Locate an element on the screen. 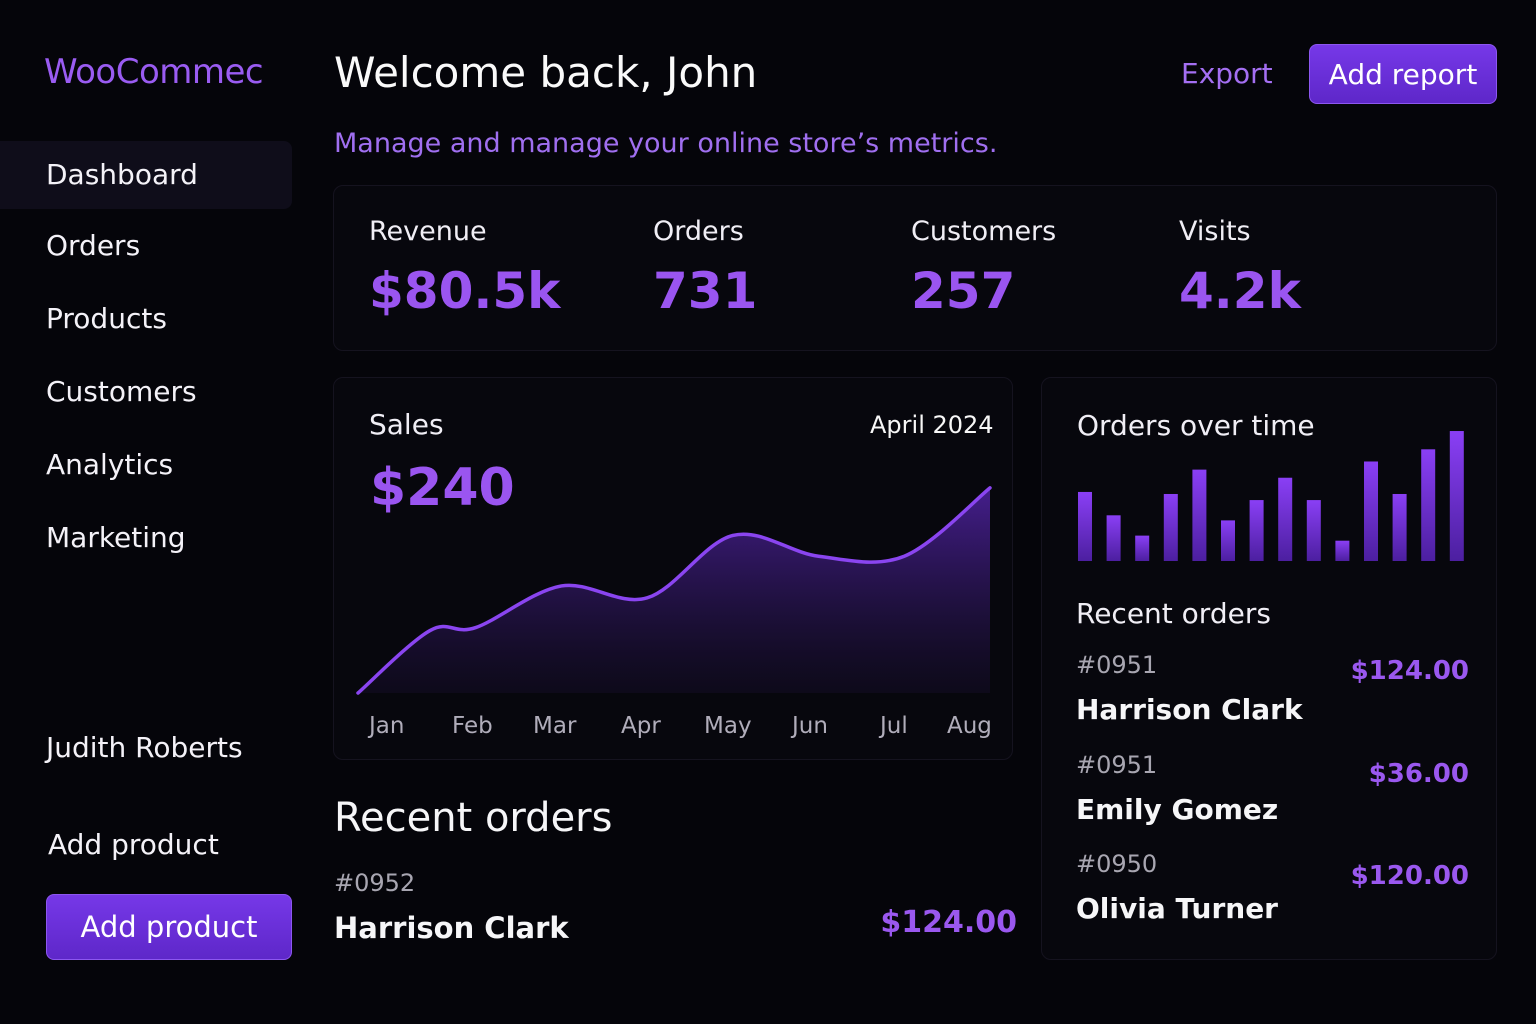 The height and width of the screenshot is (1024, 1536). recent-orders-title: Recent orders is located at coordinates (473, 818).